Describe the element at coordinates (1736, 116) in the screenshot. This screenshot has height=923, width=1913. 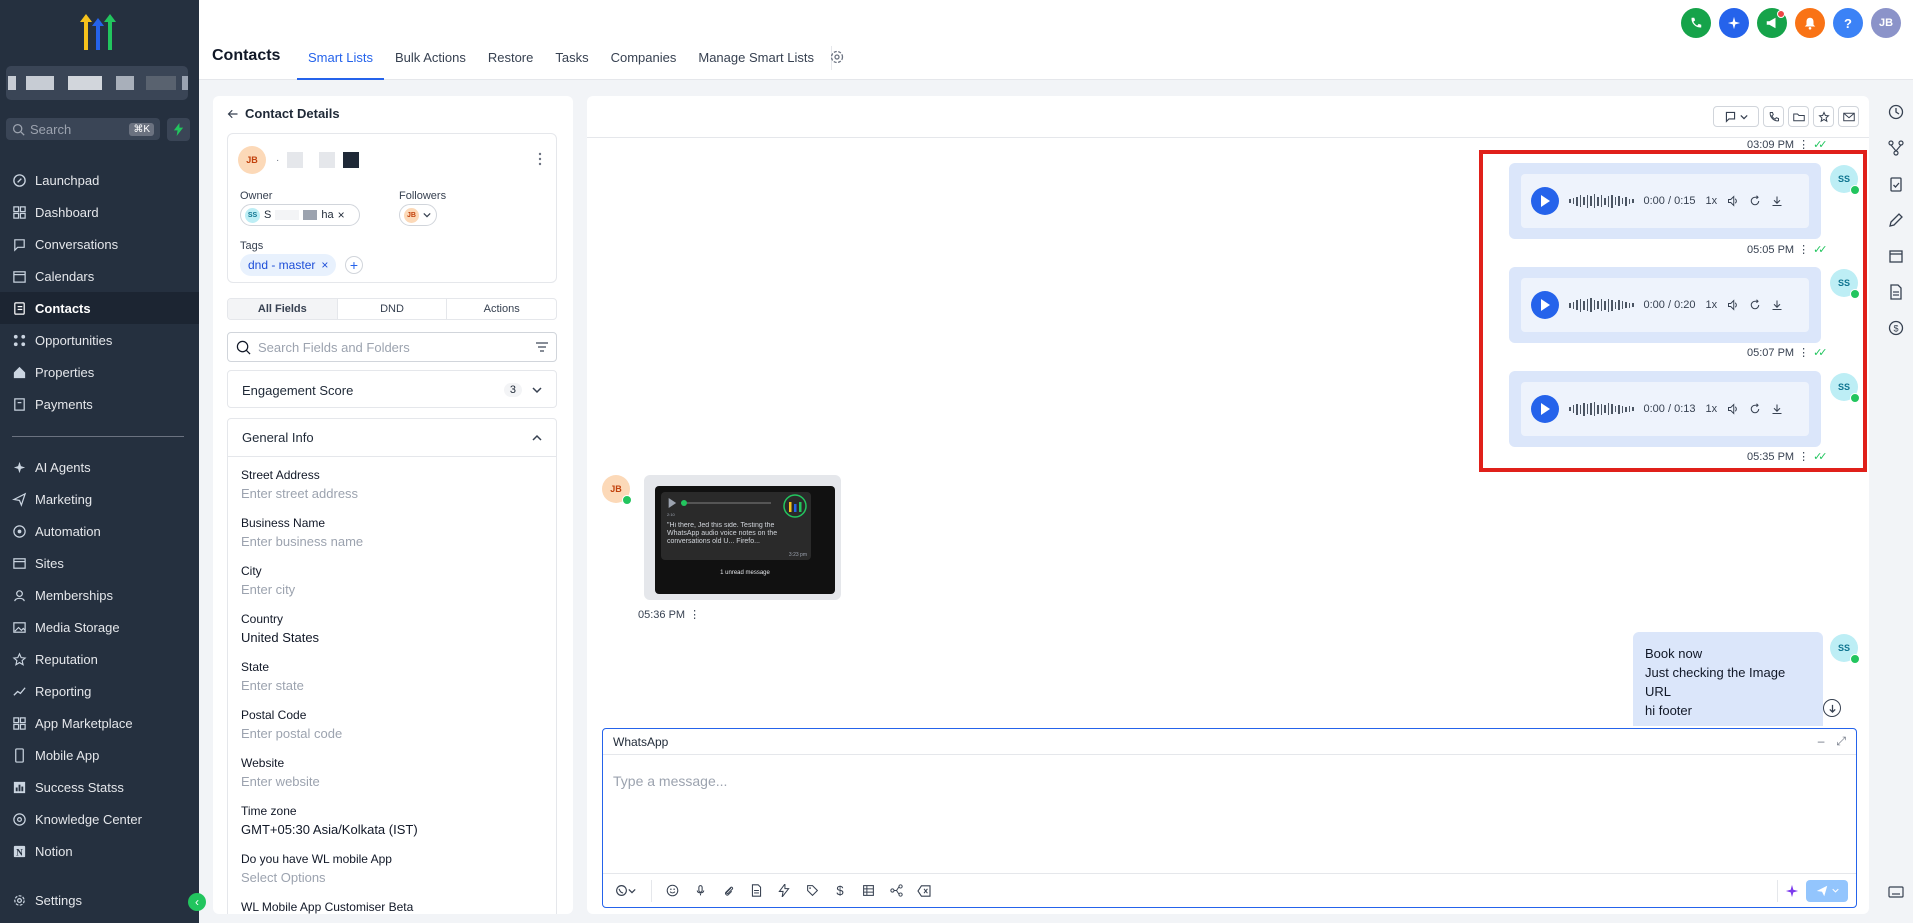
I see `channel-filter-dropdown` at that location.